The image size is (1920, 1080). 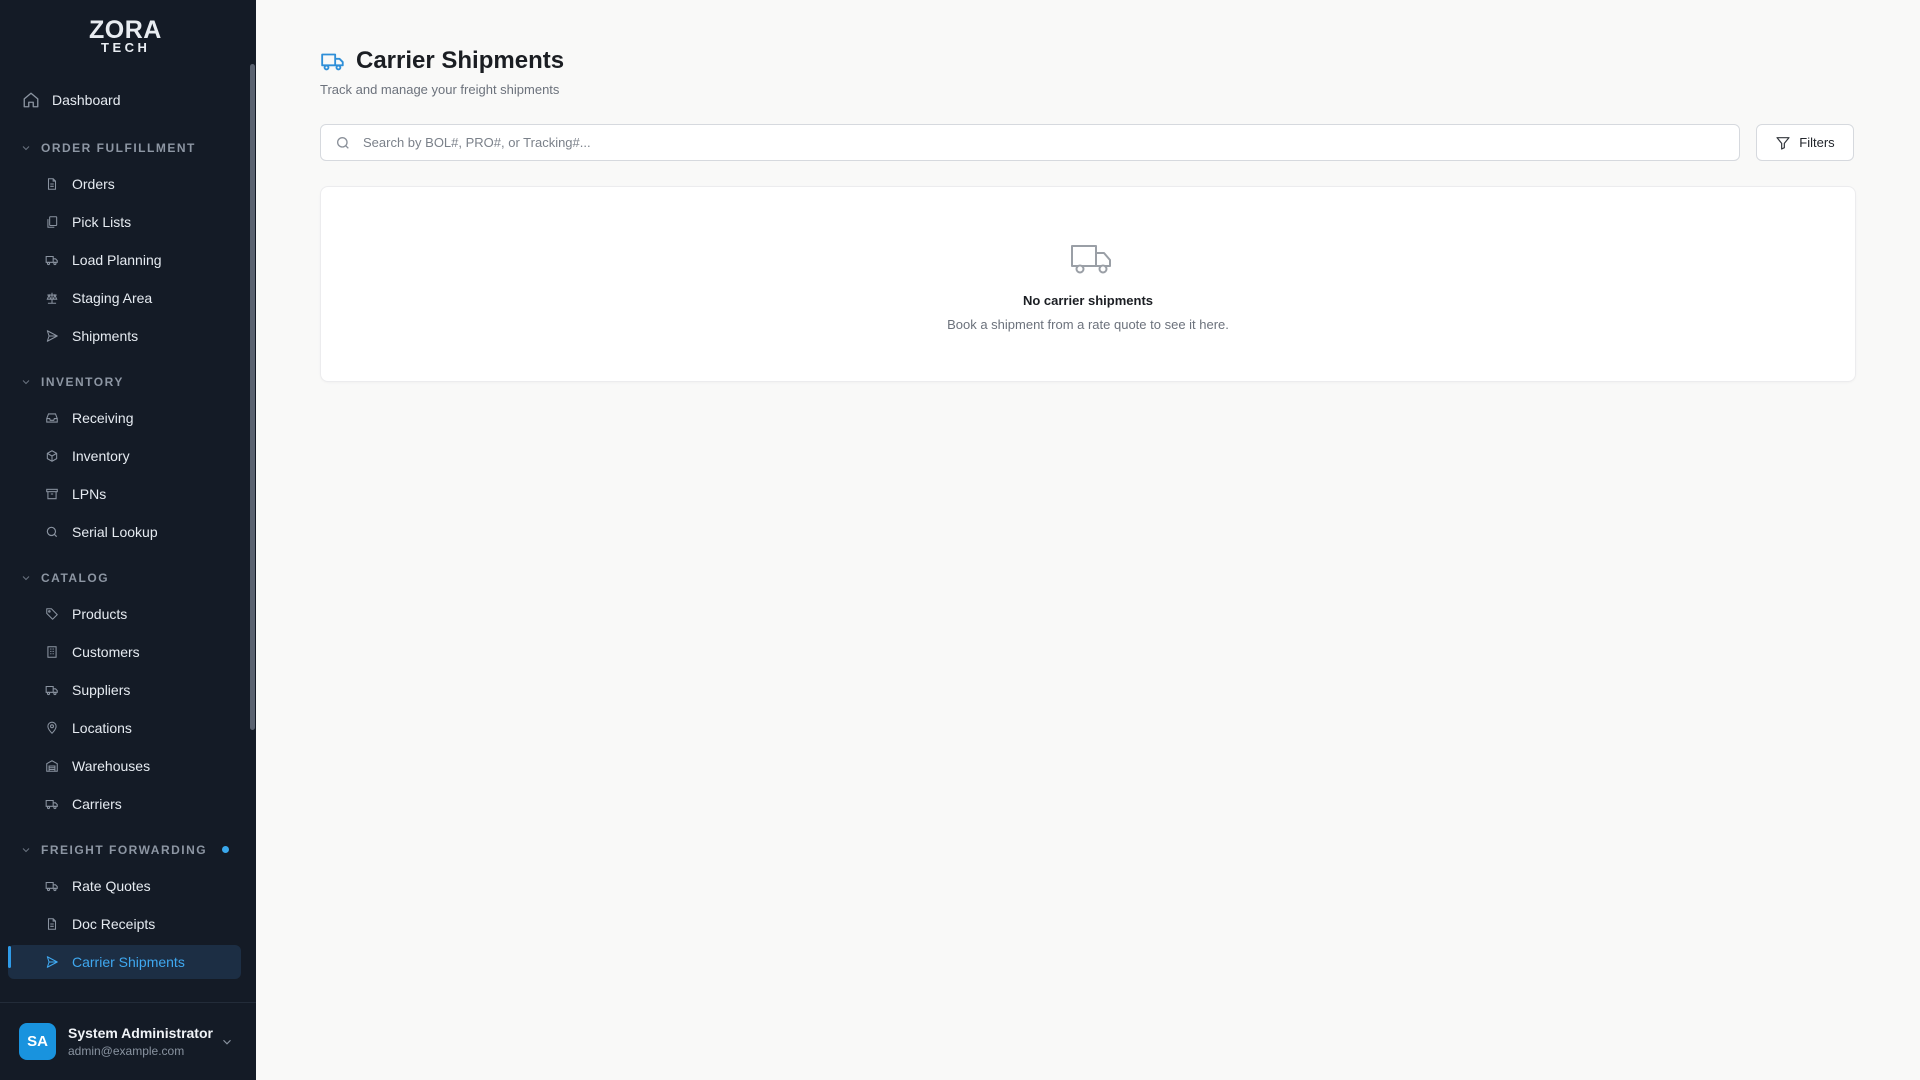 I want to click on home-icon, so click(x=31, y=100).